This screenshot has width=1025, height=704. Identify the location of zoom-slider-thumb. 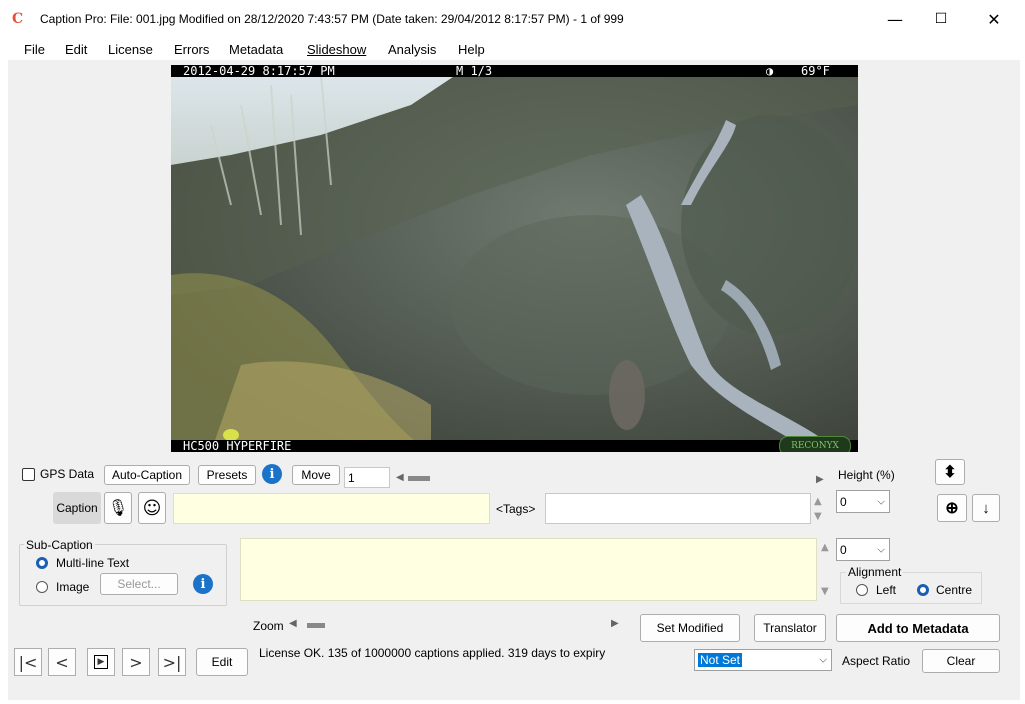
(316, 625).